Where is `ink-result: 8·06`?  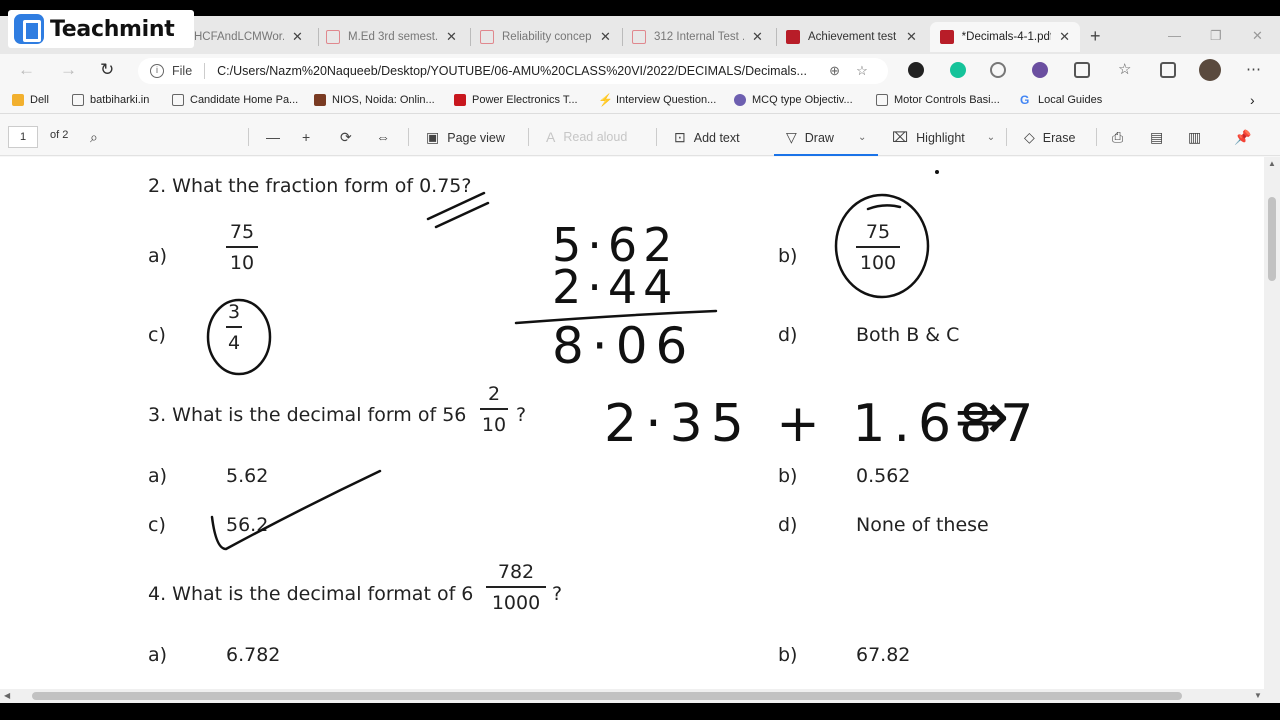
ink-result: 8·06 is located at coordinates (623, 346).